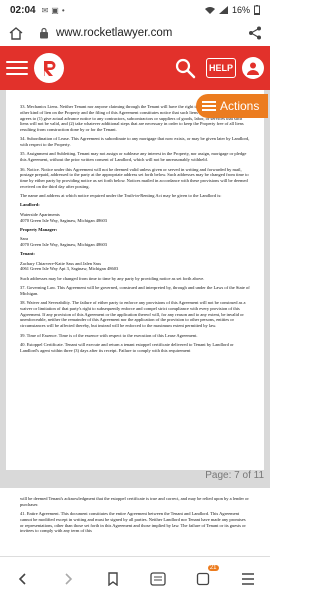  I want to click on logo-mark-icon, so click(50, 68).